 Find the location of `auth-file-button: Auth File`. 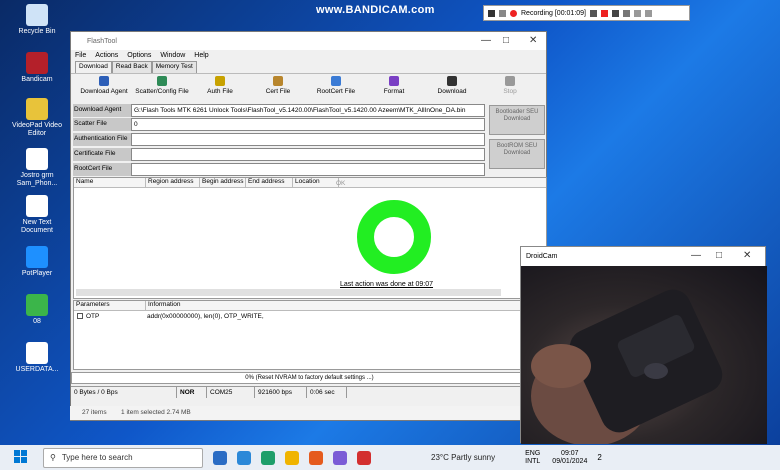

auth-file-button: Auth File is located at coordinates (220, 87).